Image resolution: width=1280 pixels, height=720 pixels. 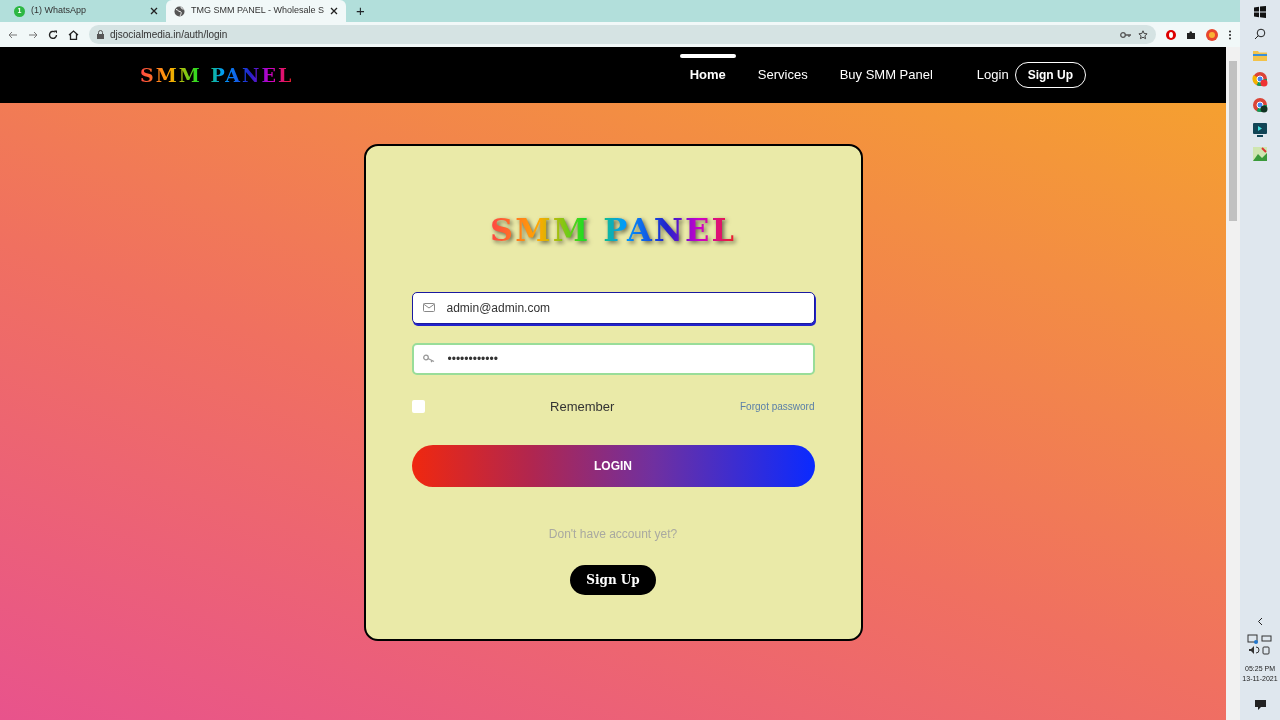 I want to click on nav-link: Buy SMM Panel, so click(x=886, y=75).